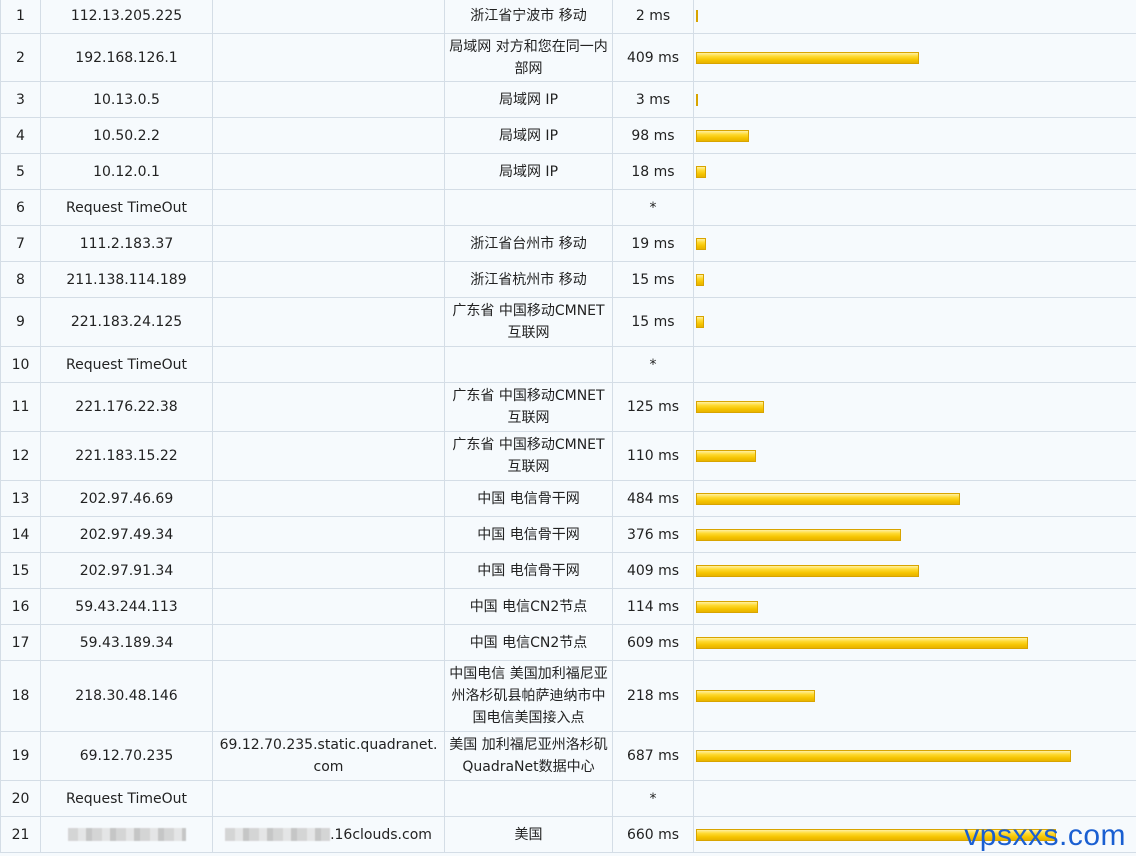  What do you see at coordinates (653, 570) in the screenshot?
I see `latency: 409 ms` at bounding box center [653, 570].